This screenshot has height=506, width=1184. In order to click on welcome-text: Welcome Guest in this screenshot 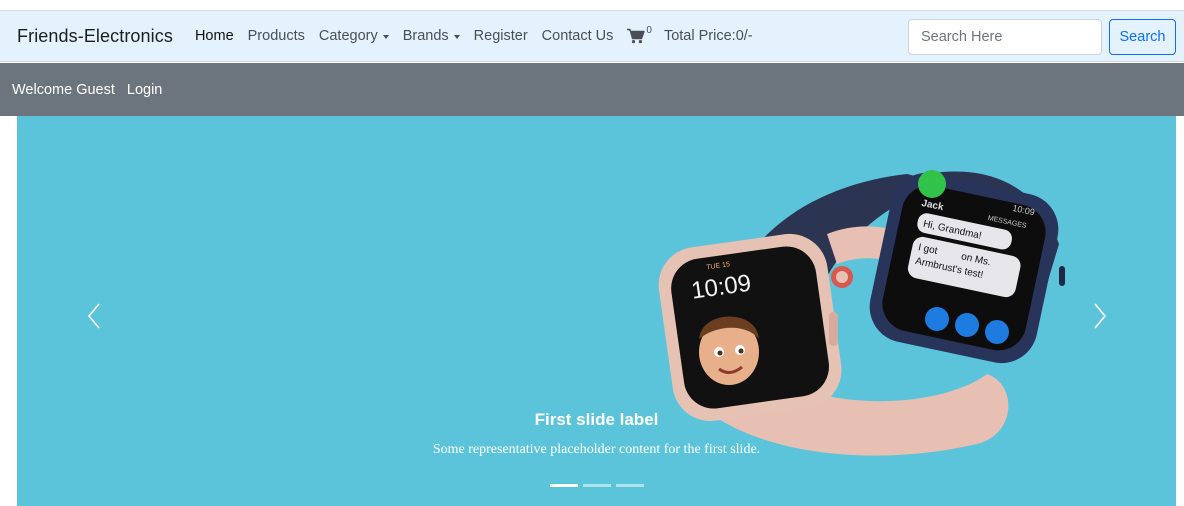, I will do `click(63, 89)`.